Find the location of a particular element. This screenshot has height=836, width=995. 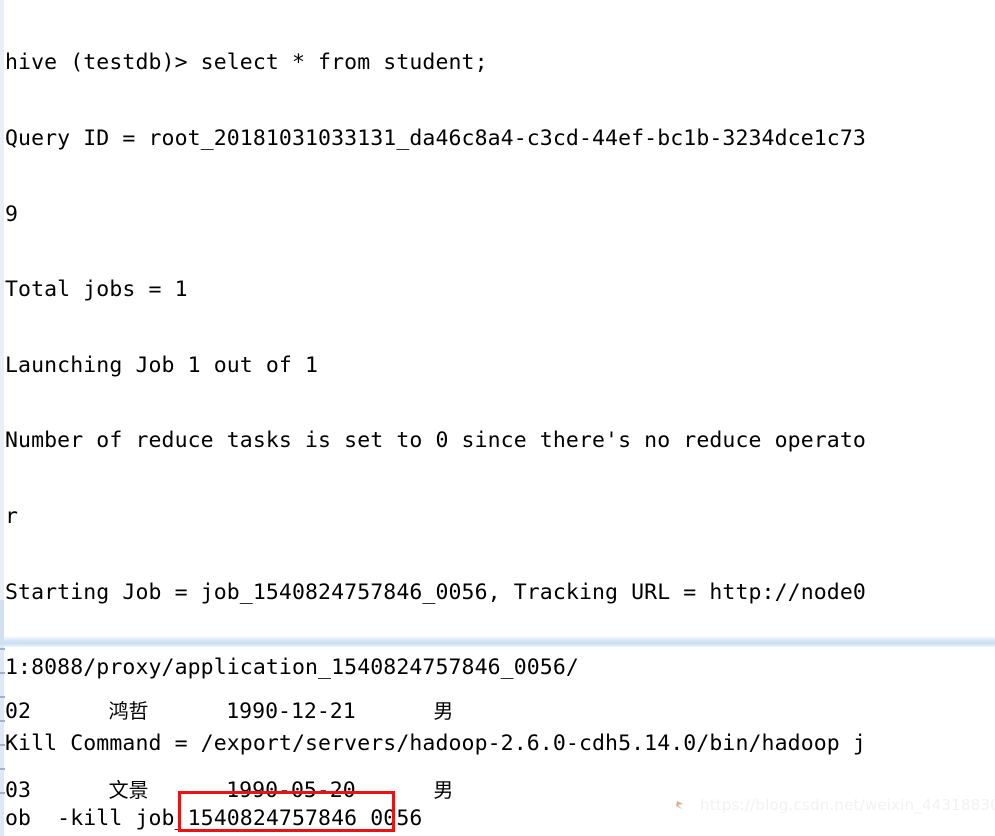

result-row-02: 02 鸿哲 1990-12-21 男 is located at coordinates (500, 711).